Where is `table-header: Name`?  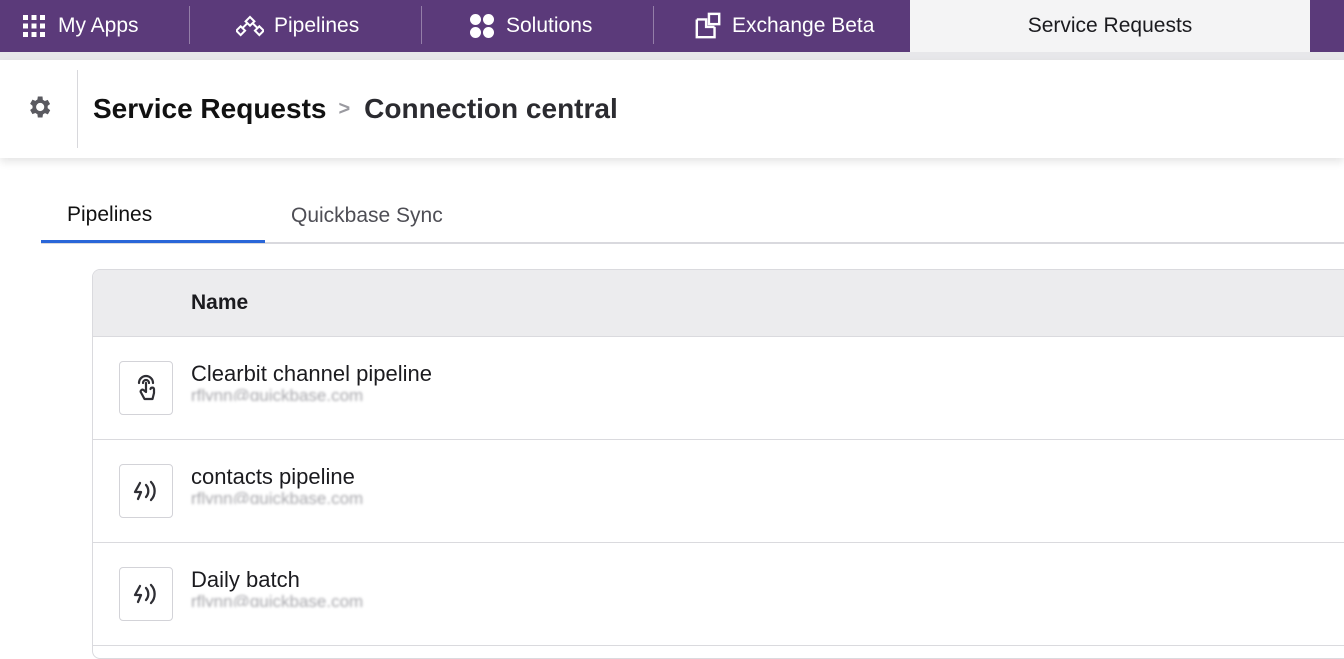 table-header: Name is located at coordinates (718, 303).